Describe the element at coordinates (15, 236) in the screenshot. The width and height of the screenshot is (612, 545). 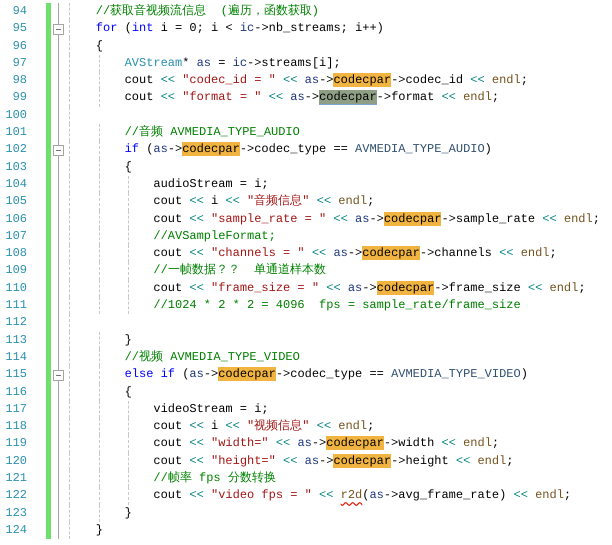
I see `line-number: 107` at that location.